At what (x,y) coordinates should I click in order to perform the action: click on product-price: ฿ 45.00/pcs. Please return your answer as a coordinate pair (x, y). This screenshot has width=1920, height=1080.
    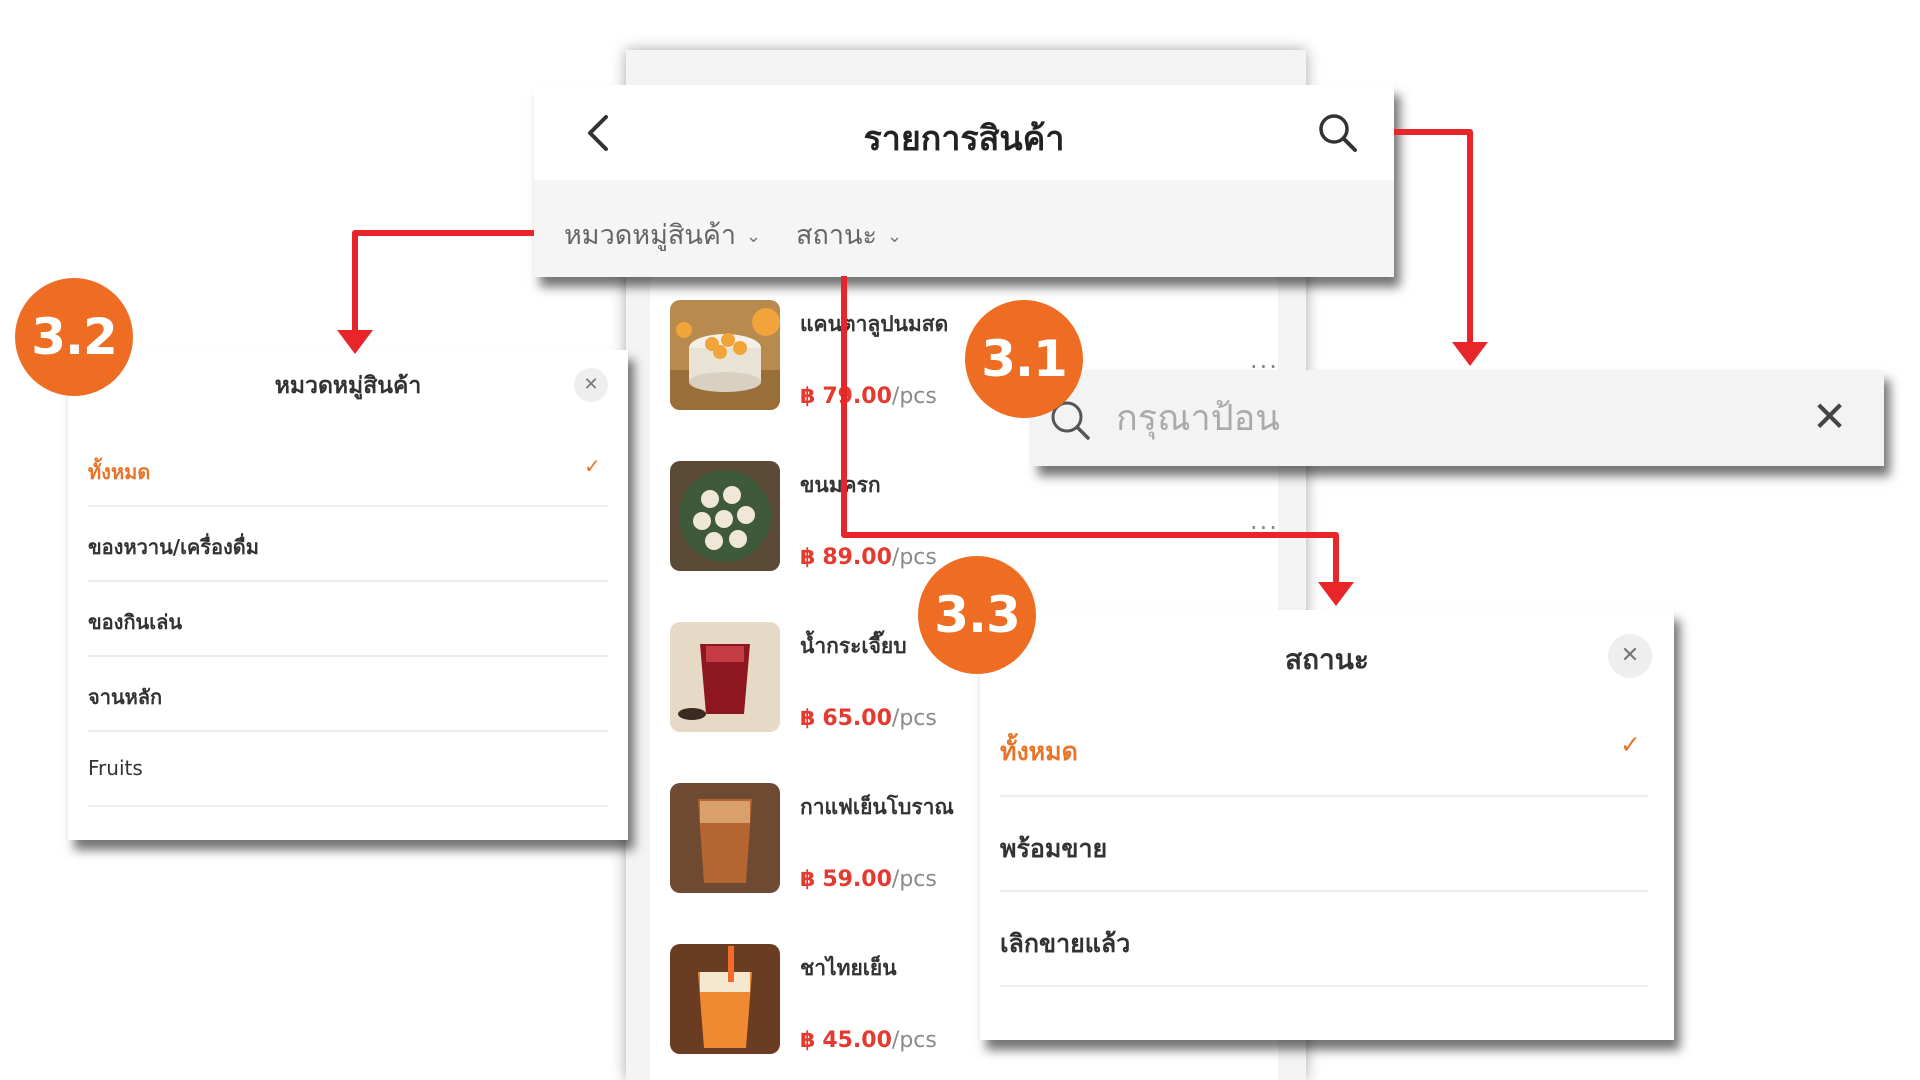
    Looking at the image, I should click on (868, 1040).